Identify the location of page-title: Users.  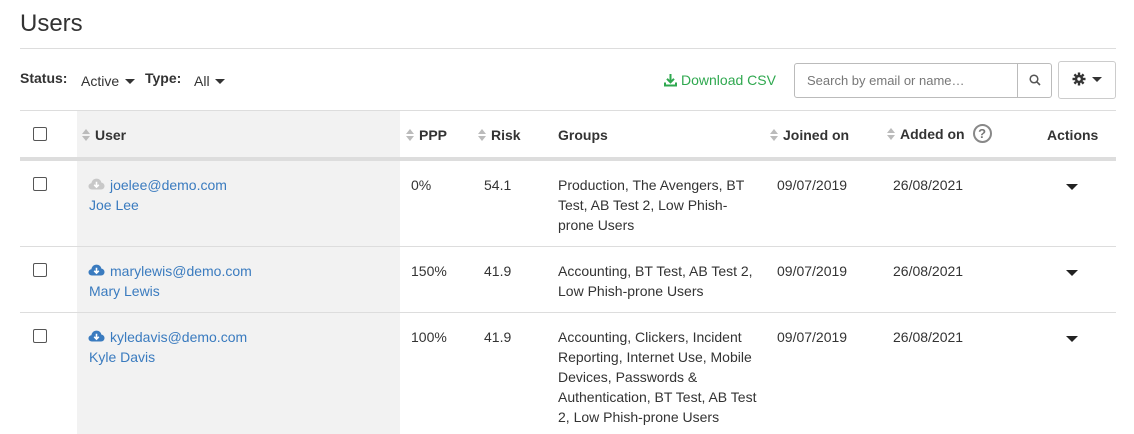
(51, 23).